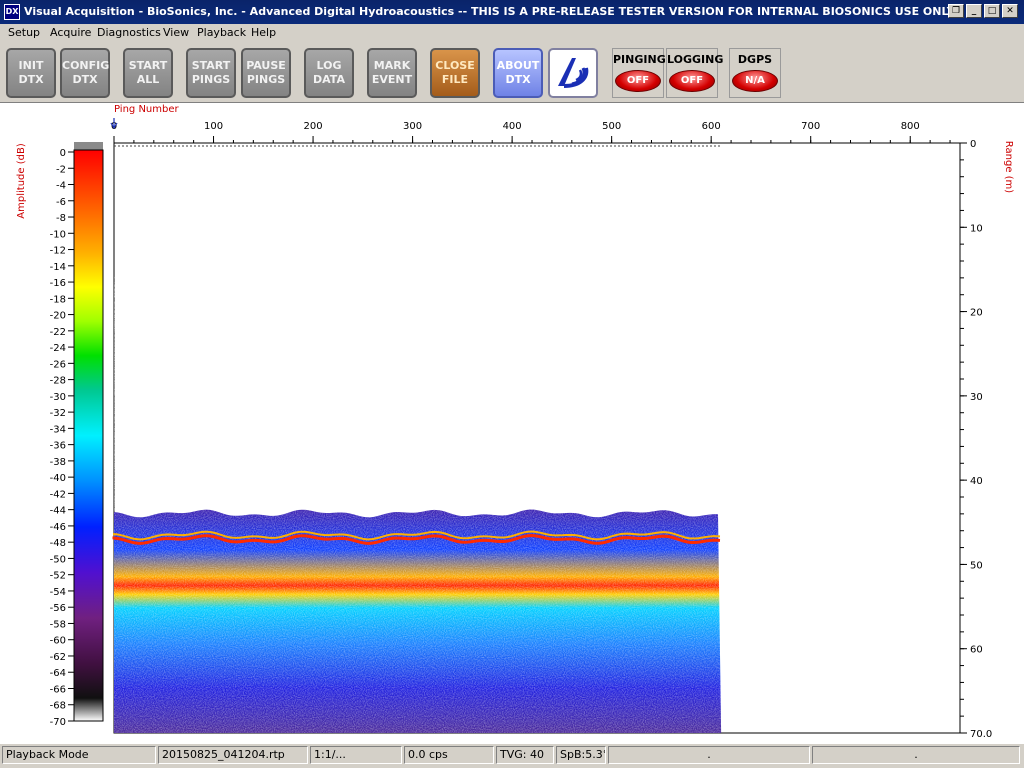  Describe the element at coordinates (910, 126) in the screenshot. I see `ping-tick-label: 800` at that location.